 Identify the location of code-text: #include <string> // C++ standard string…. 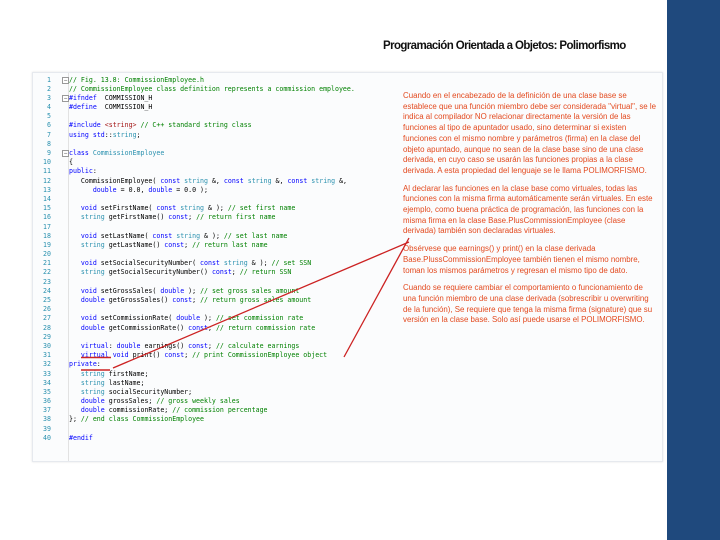
(160, 125).